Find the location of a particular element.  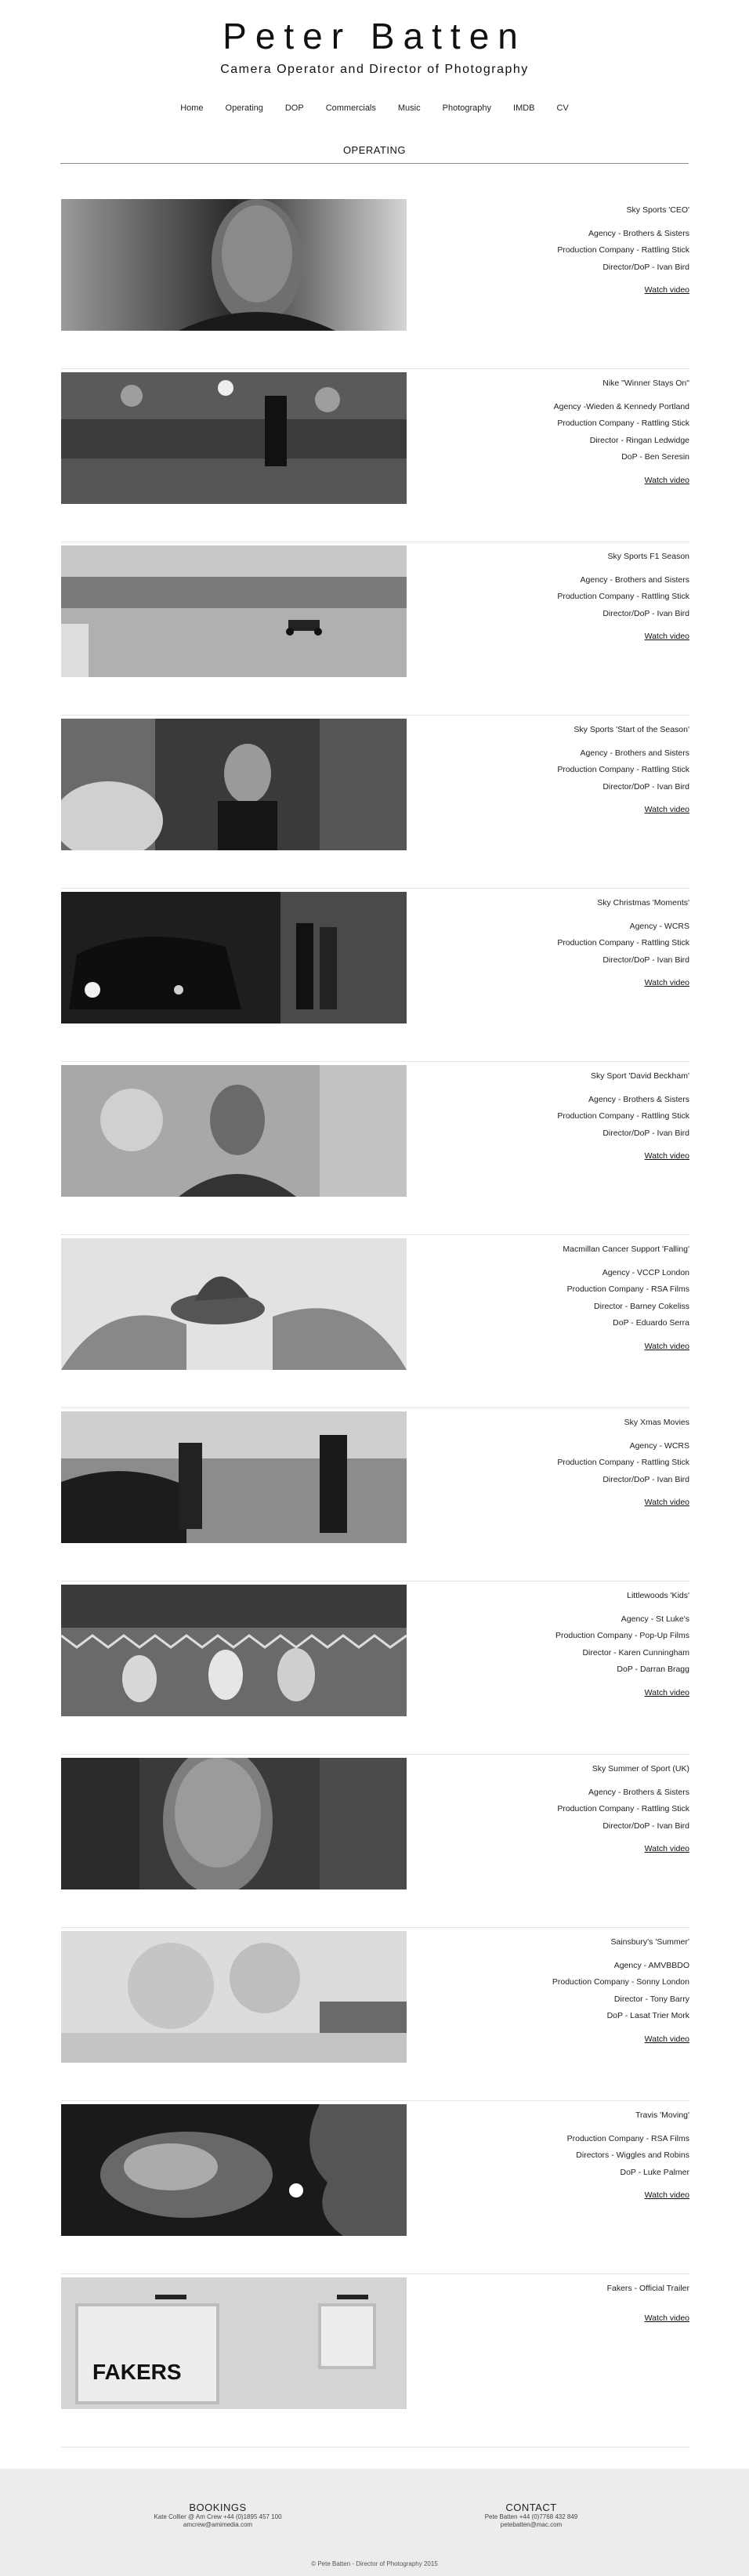

taxi-night-street-image is located at coordinates (234, 958).